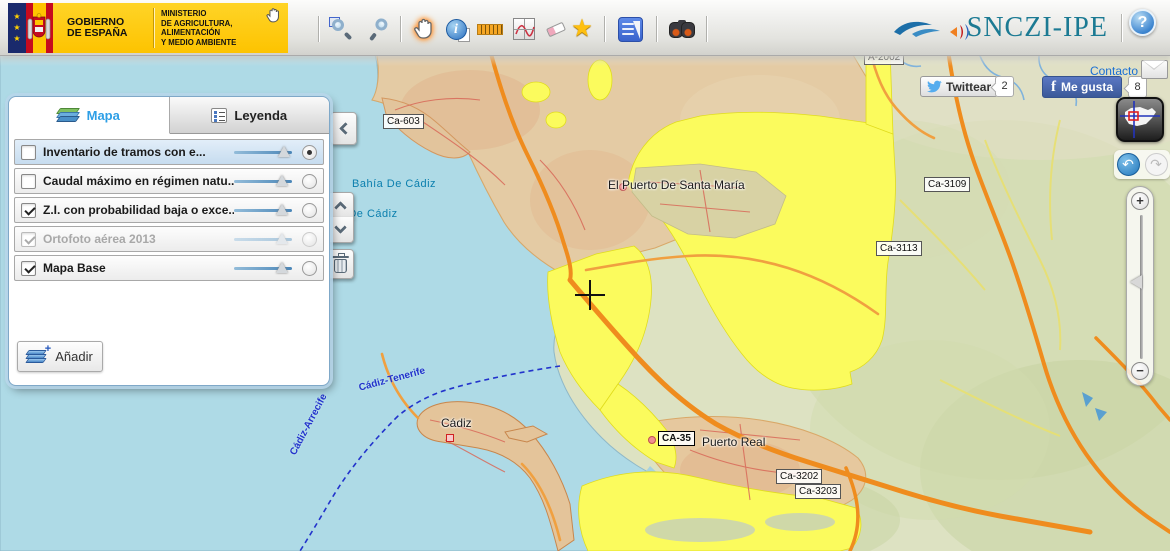  What do you see at coordinates (169, 268) in the screenshot?
I see `layer-row-mapa-base: Mapa Base` at bounding box center [169, 268].